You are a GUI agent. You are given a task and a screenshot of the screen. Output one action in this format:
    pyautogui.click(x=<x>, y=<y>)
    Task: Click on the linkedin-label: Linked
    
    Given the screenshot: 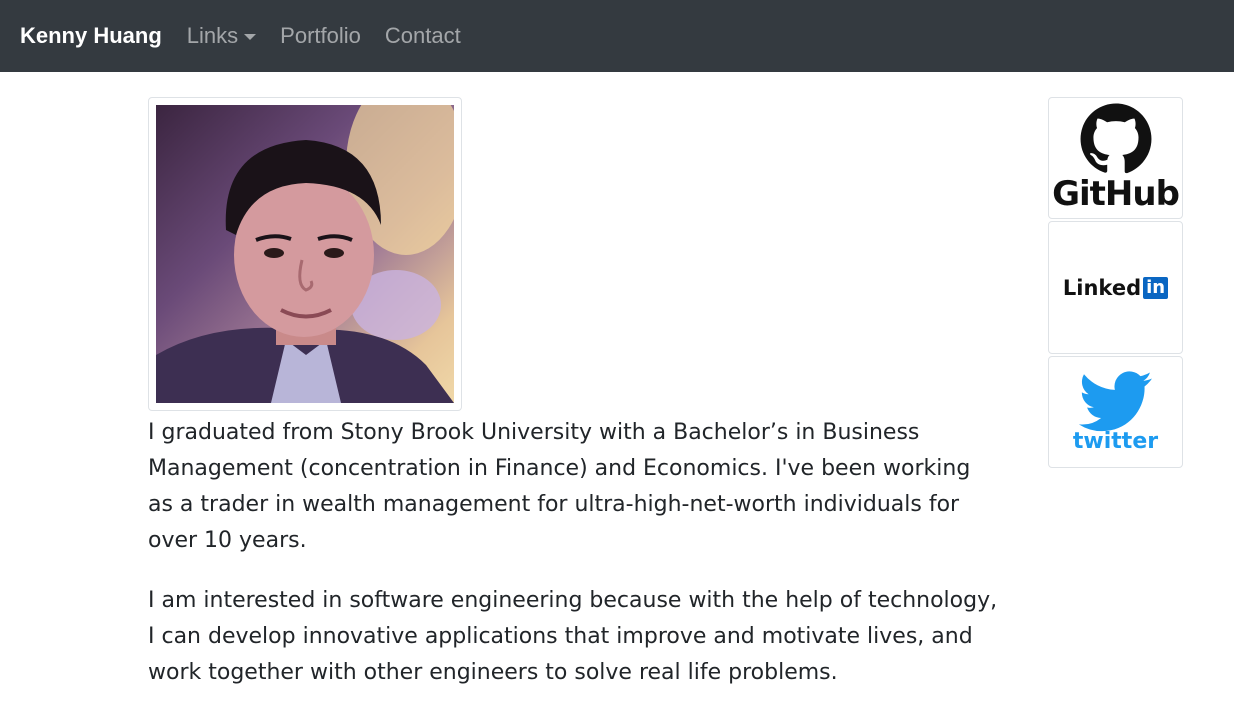 What is the action you would take?
    pyautogui.click(x=1102, y=287)
    